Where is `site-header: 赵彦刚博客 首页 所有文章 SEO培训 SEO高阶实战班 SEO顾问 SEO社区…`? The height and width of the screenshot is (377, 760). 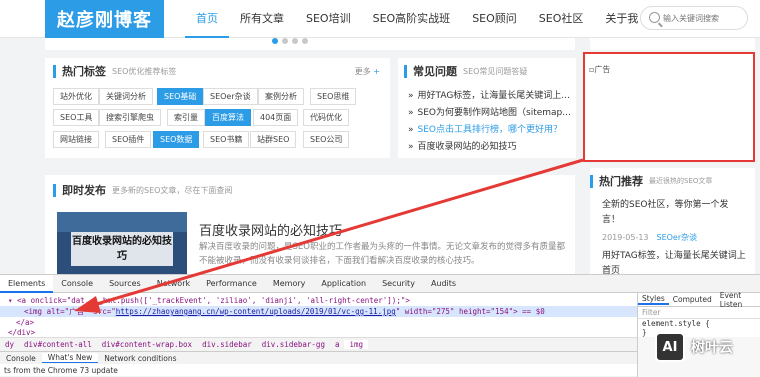
site-header: 赵彦刚博客 首页 所有文章 SEO培训 SEO高阶实战班 SEO顾问 SEO社区… is located at coordinates (380, 19).